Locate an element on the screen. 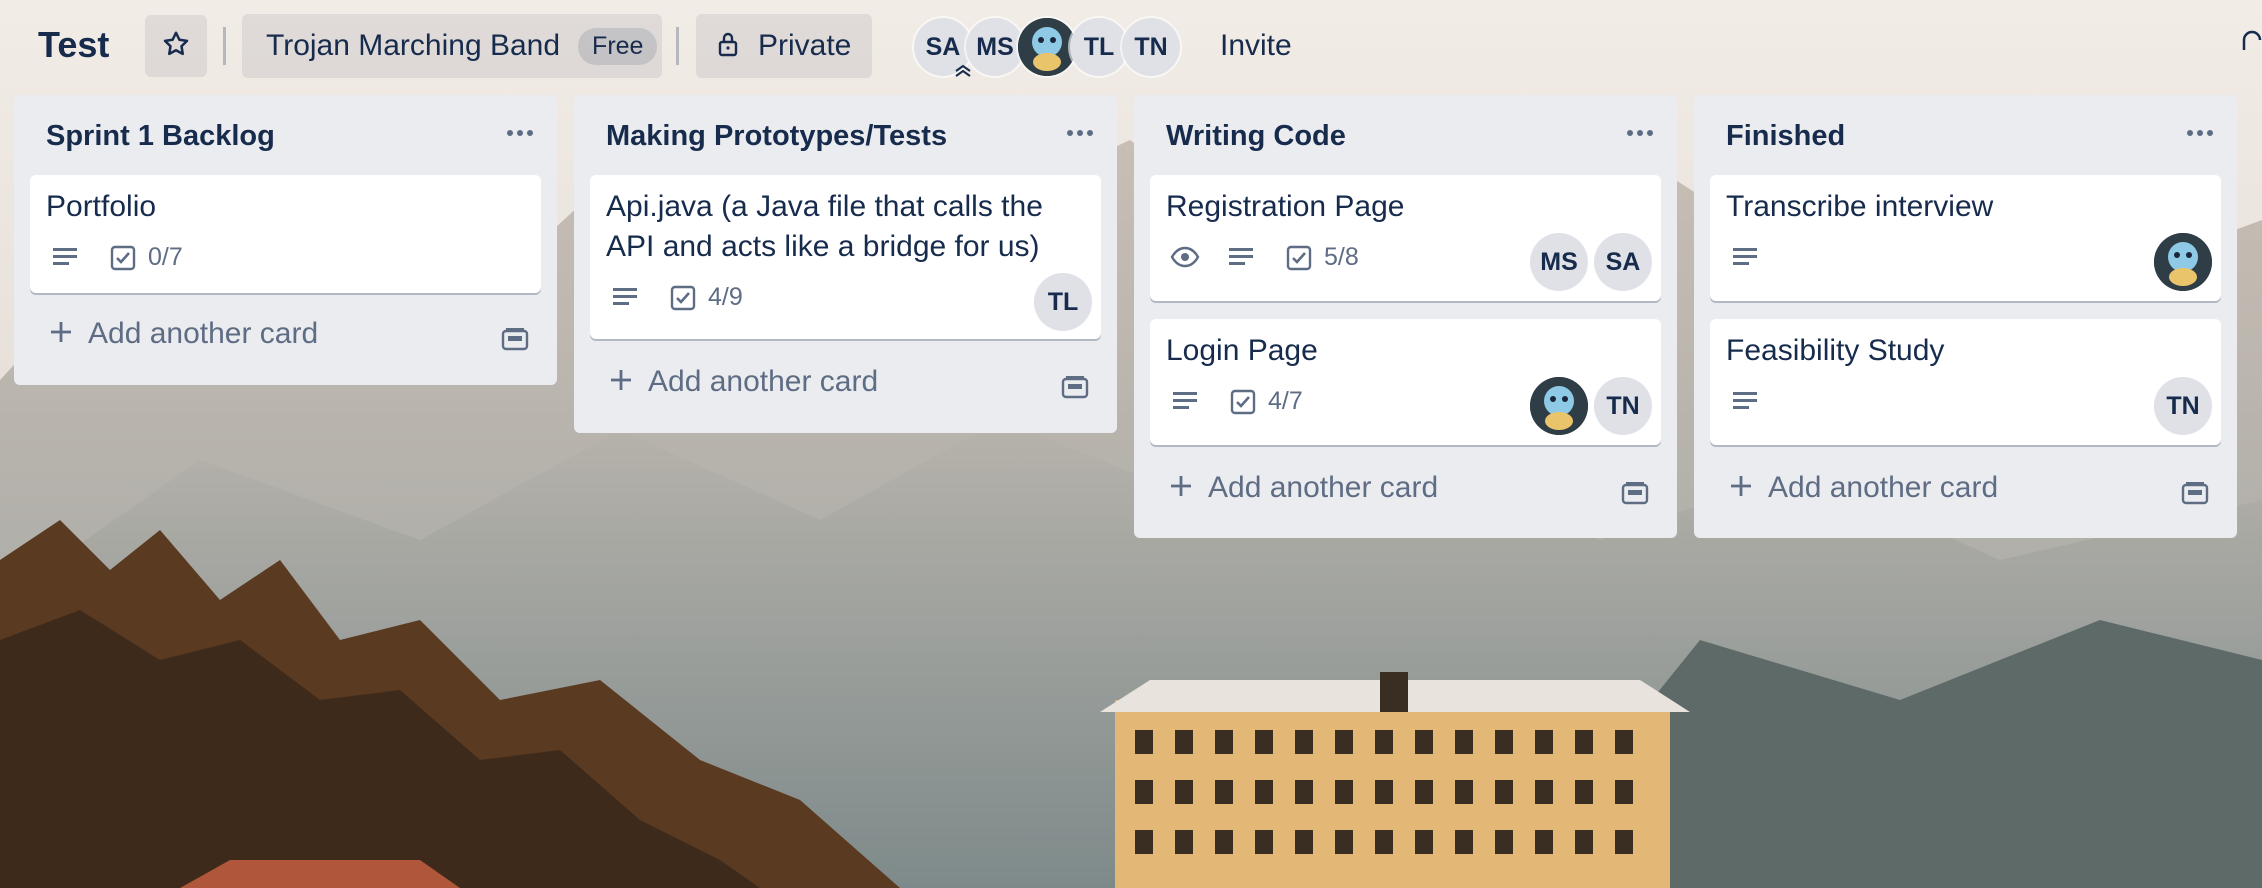 This screenshot has height=888, width=2262. checklist-badge: 0/7 is located at coordinates (146, 257).